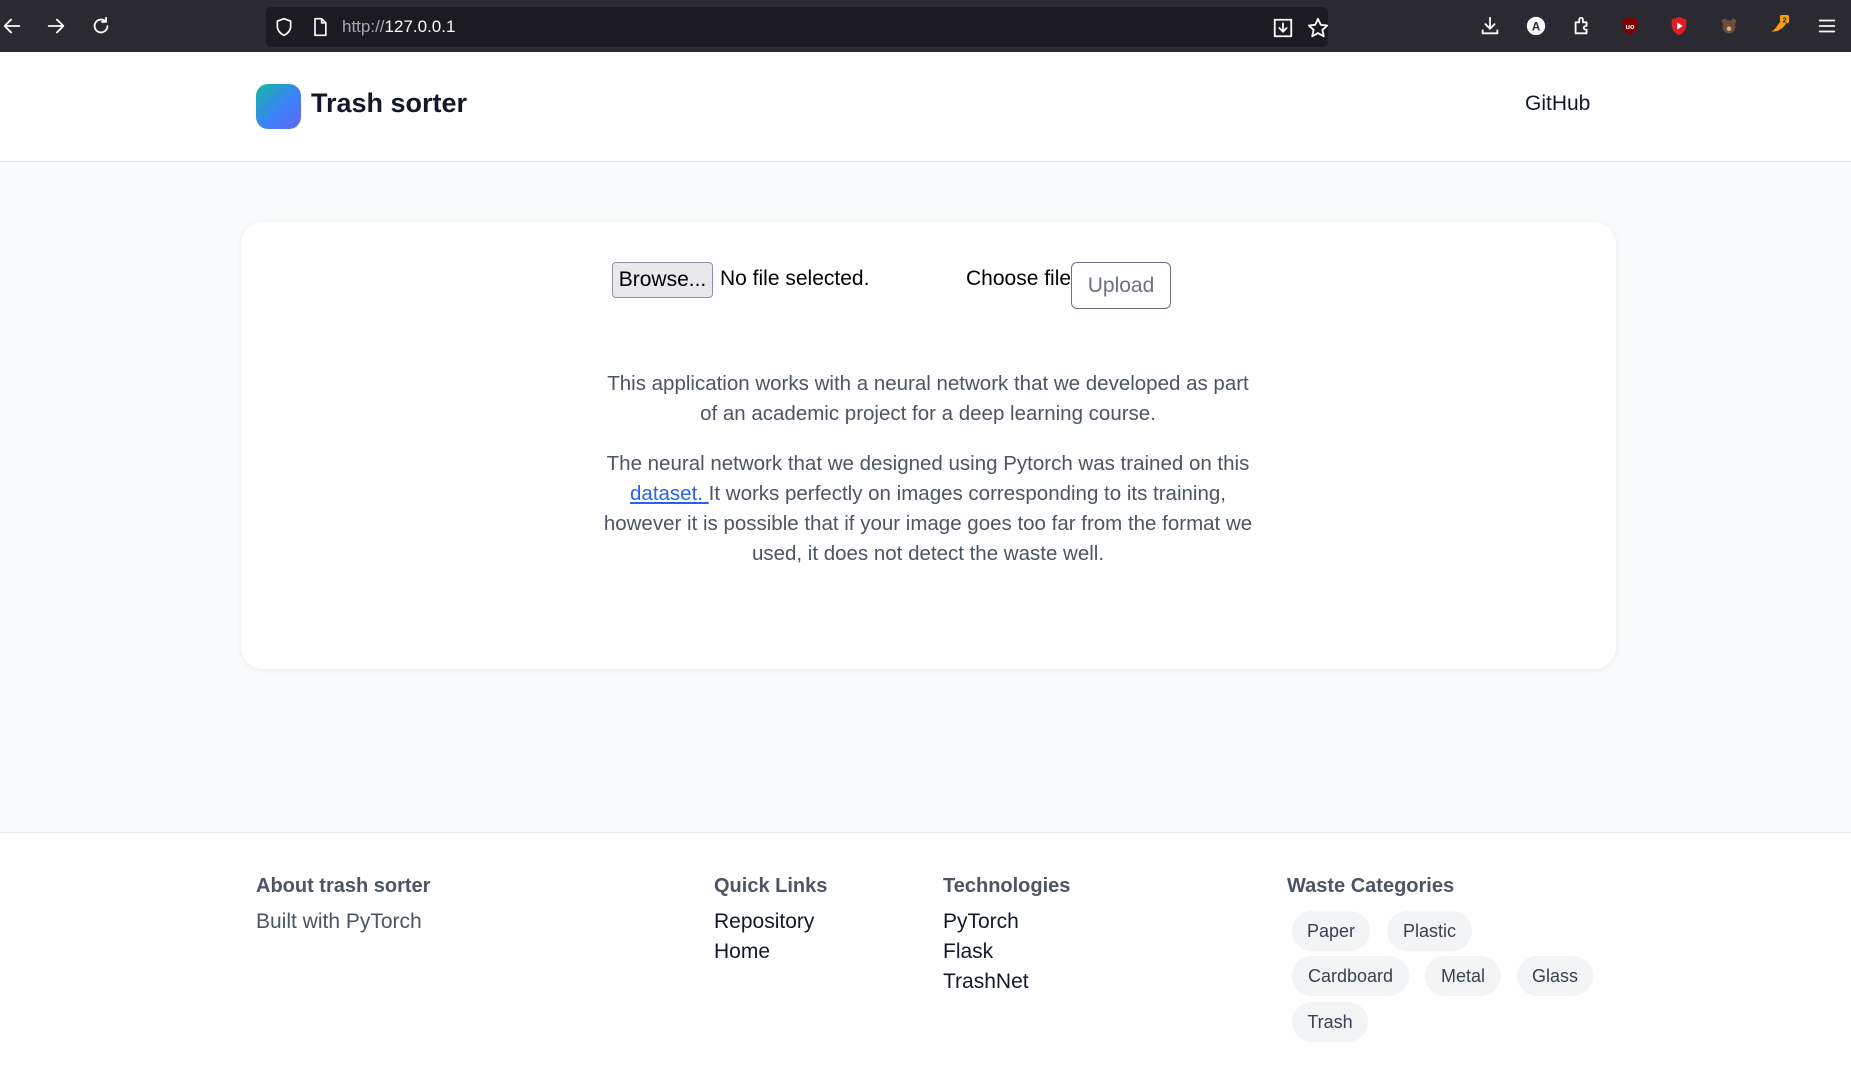 This screenshot has width=1851, height=1080. I want to click on url-protocol: http://, so click(363, 26).